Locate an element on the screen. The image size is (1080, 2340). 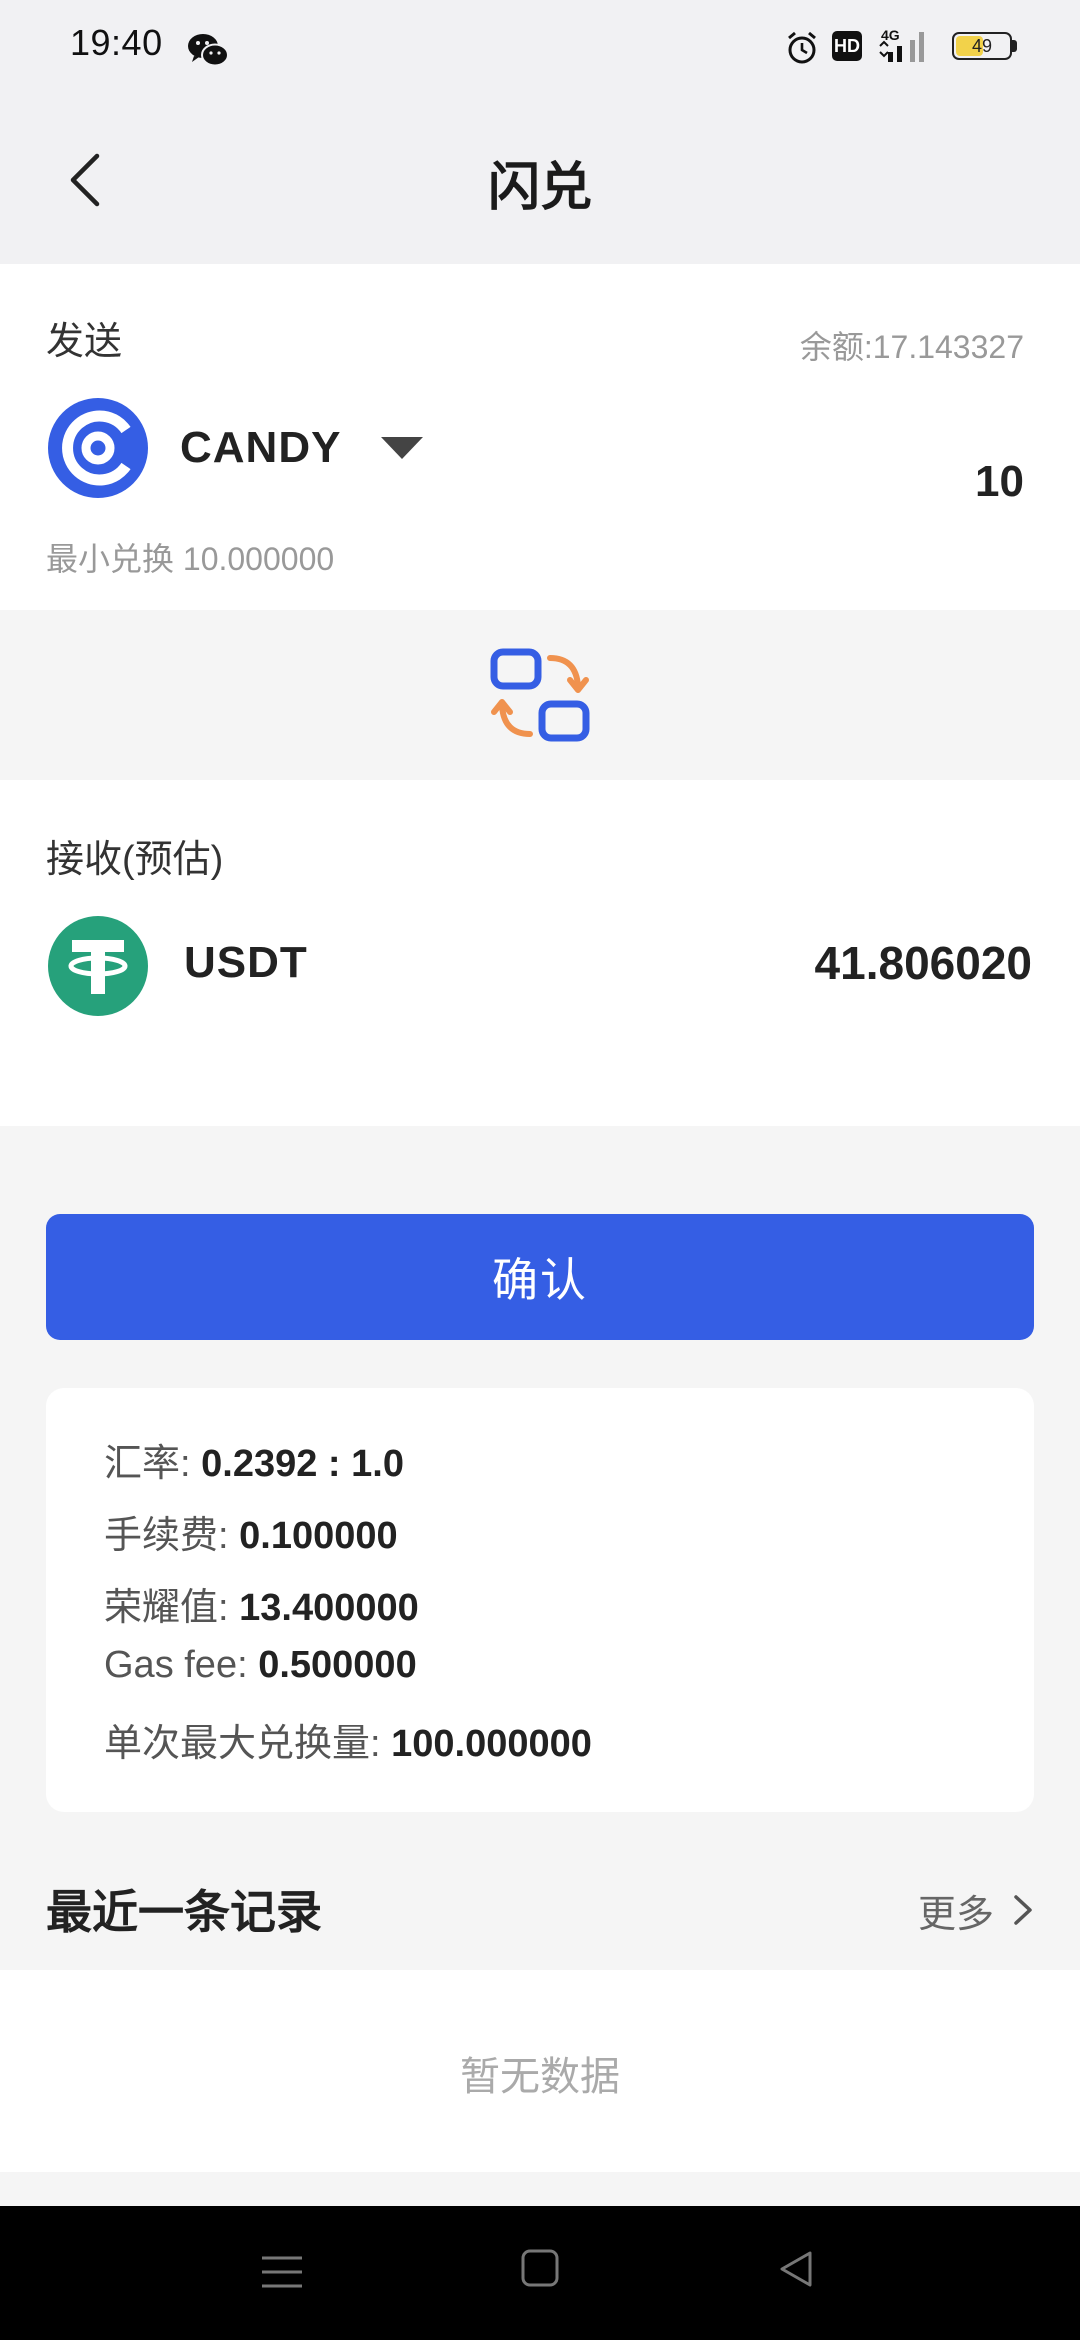
battery-level: 49 is located at coordinates (982, 45).